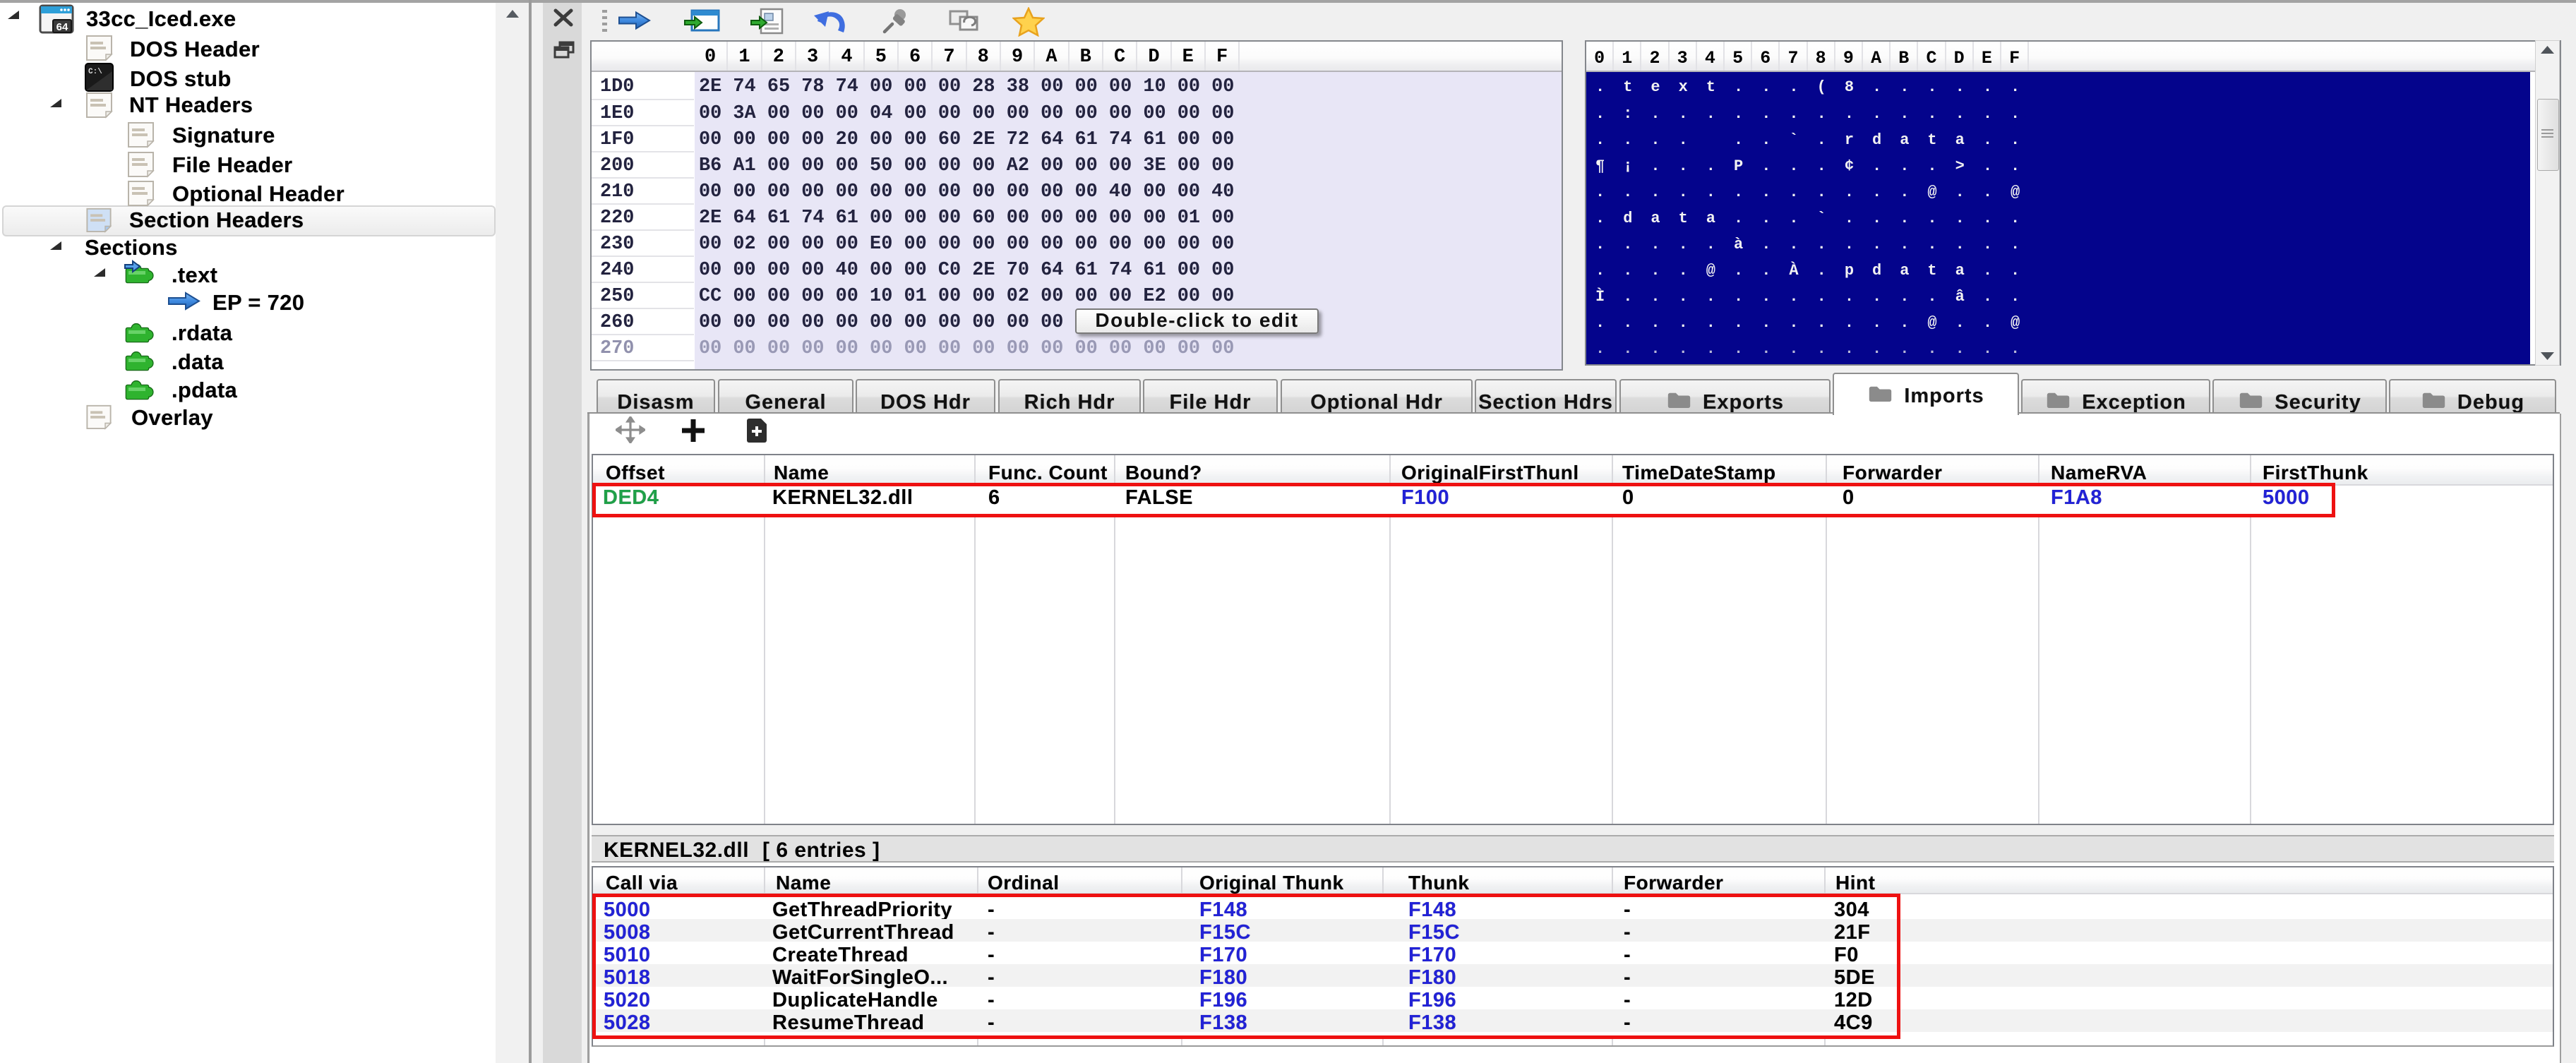 The height and width of the screenshot is (1063, 2576). What do you see at coordinates (62, 27) in the screenshot?
I see `svg-text: 64` at bounding box center [62, 27].